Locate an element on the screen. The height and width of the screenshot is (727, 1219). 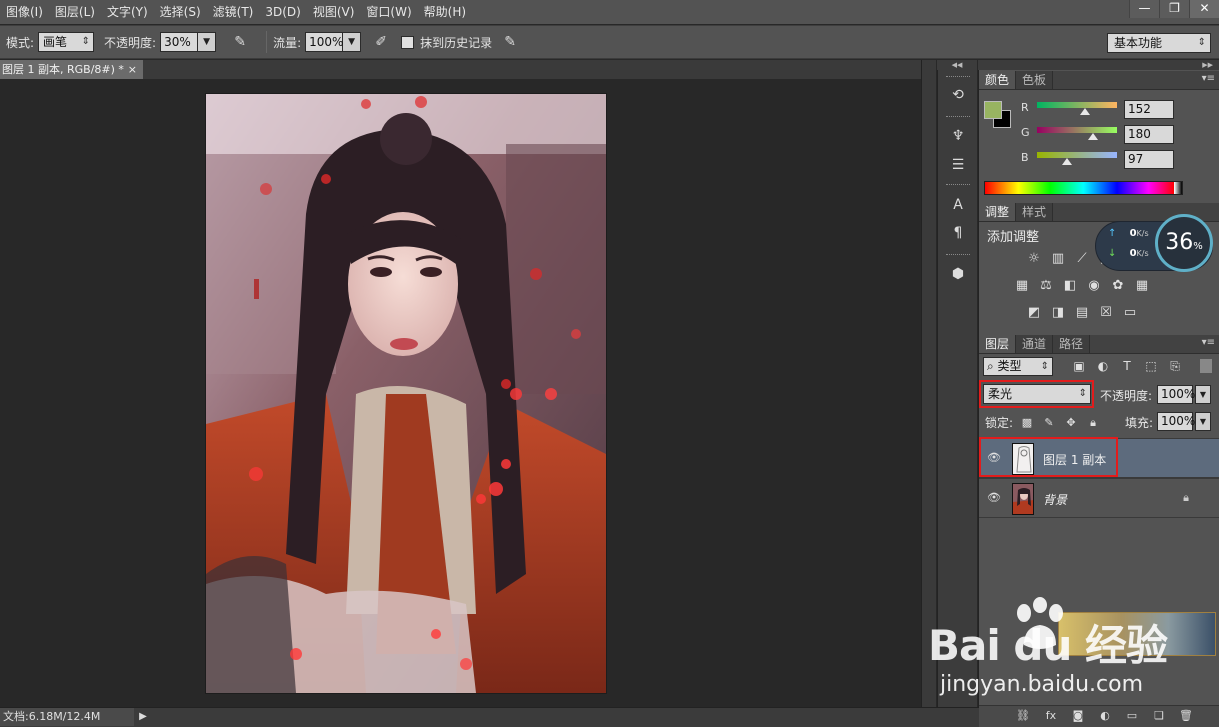
layer-name: 图层 1 副本 is located at coordinates (1074, 459).